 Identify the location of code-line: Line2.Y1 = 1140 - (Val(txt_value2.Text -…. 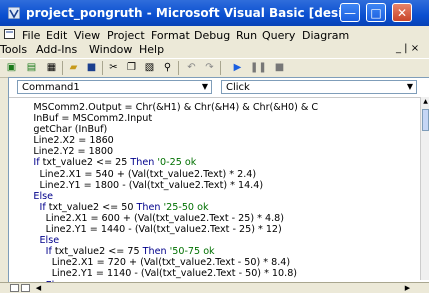
(153, 273).